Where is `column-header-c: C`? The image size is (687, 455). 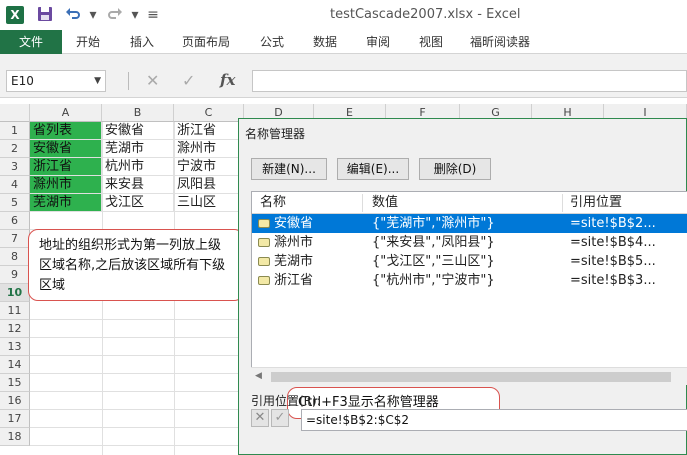 column-header-c: C is located at coordinates (209, 113).